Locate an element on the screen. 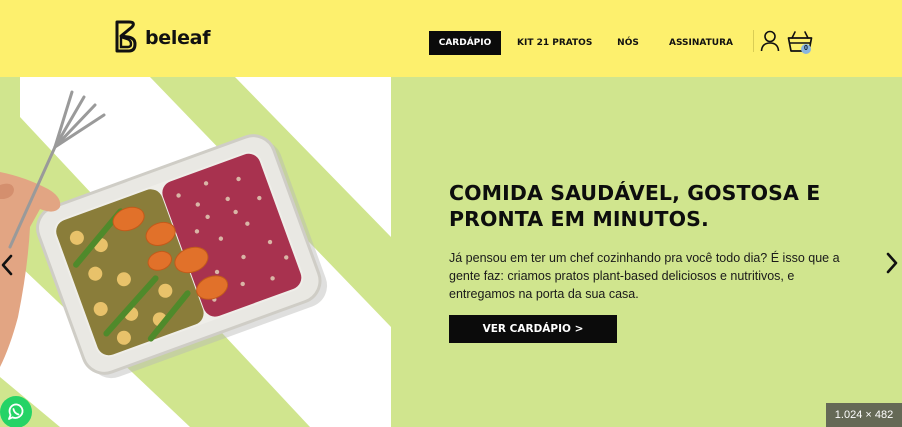 The image size is (902, 427). chevron-right-icon is located at coordinates (892, 263).